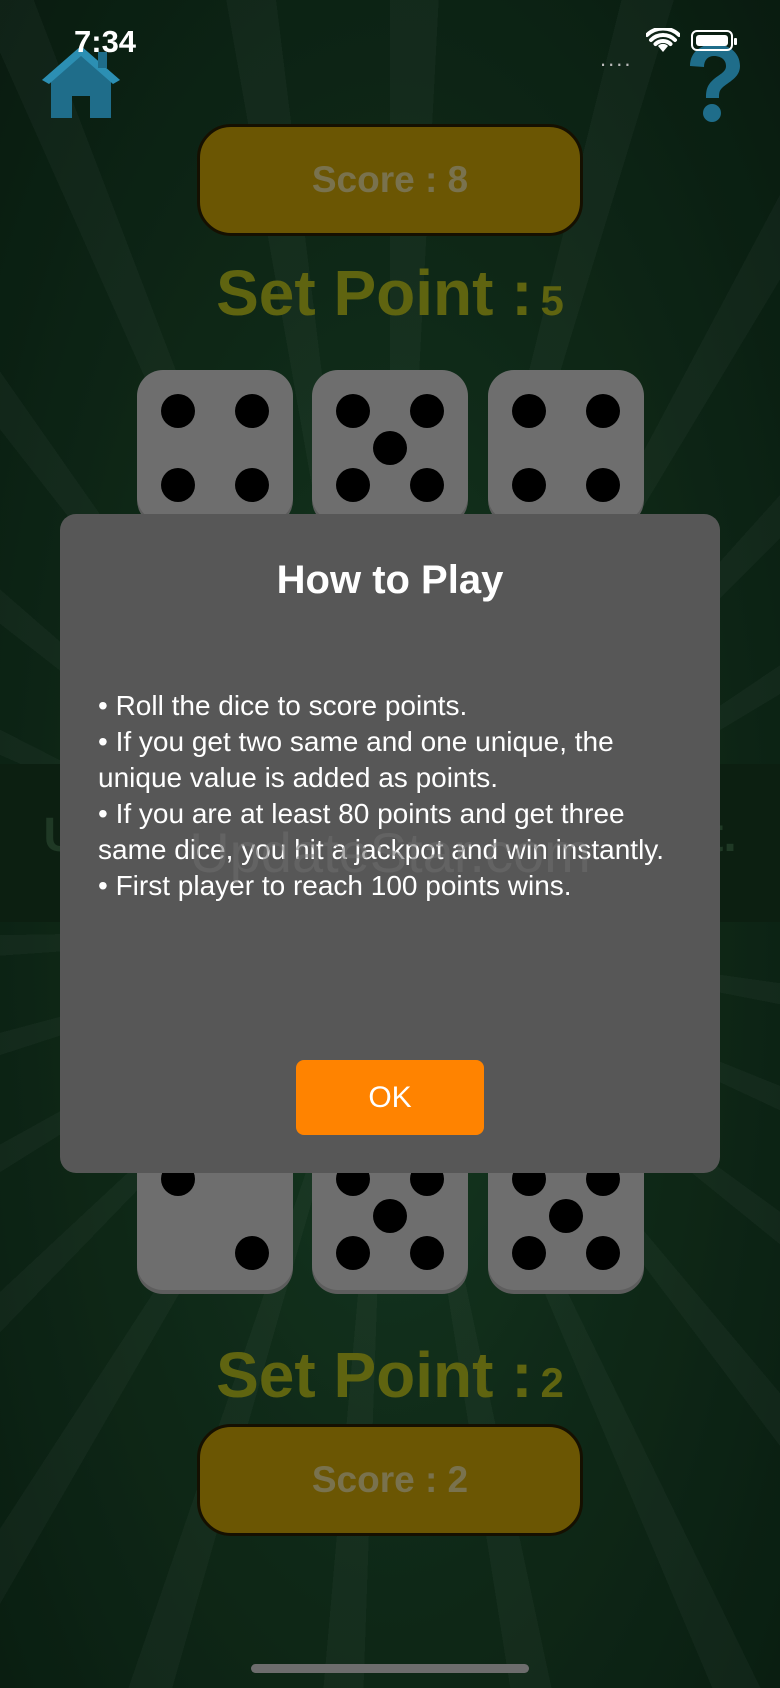 The height and width of the screenshot is (1688, 780). I want to click on wifi-icon, so click(663, 40).